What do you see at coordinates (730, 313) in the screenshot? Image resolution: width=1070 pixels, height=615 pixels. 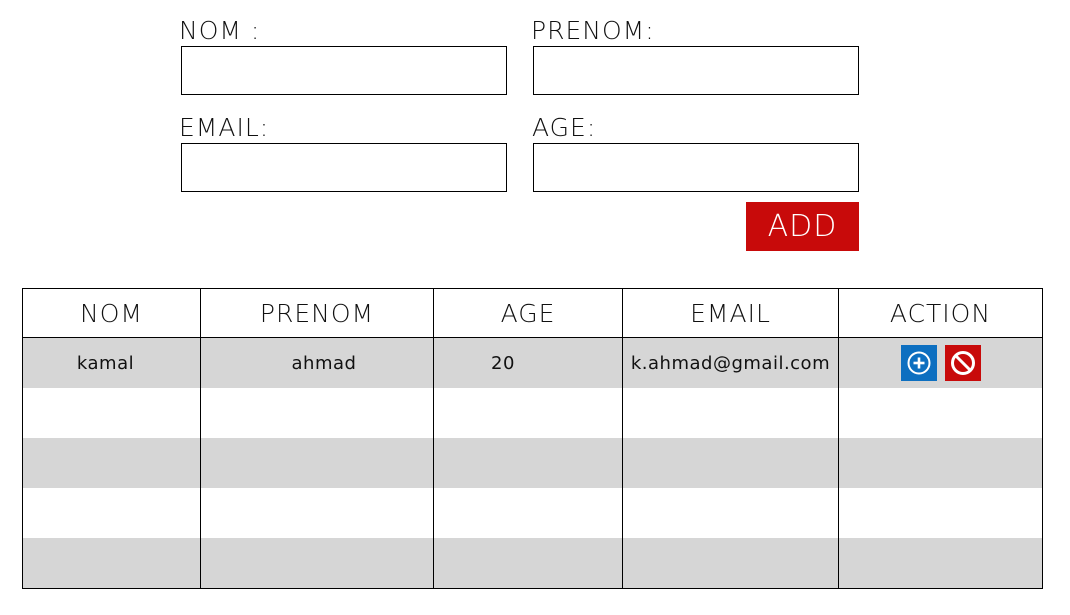 I see `column-header-email: EMAIL` at bounding box center [730, 313].